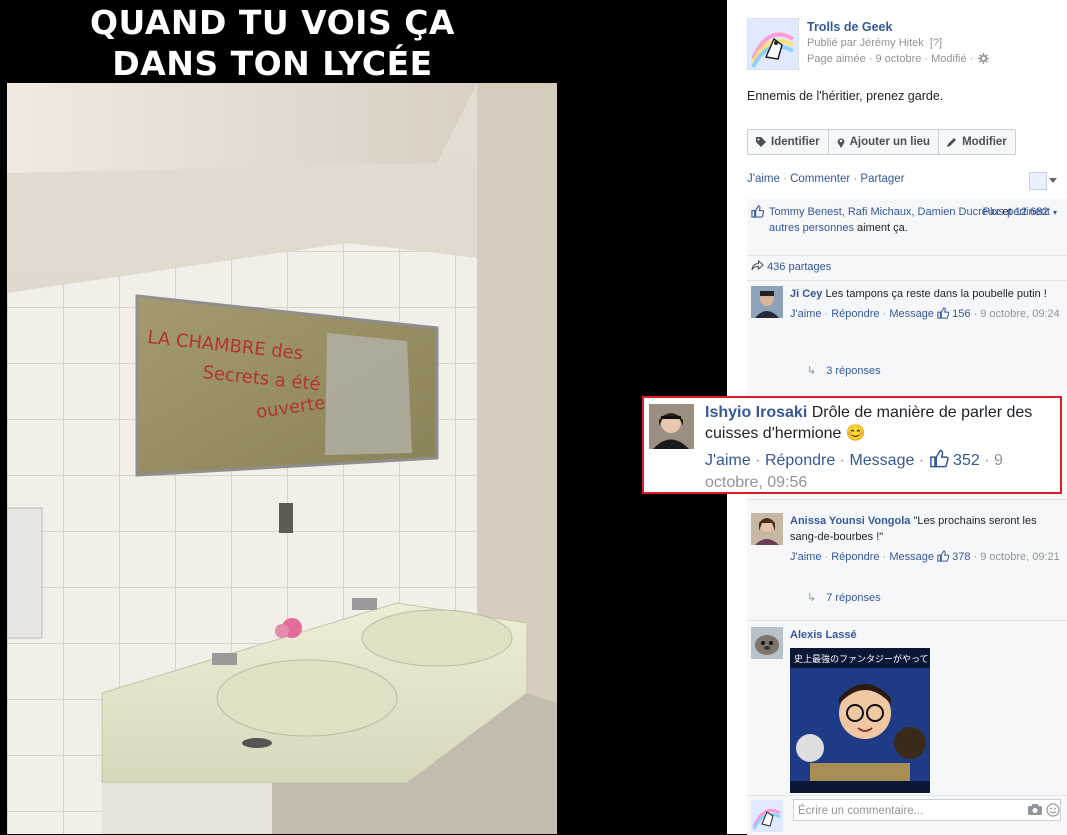 The height and width of the screenshot is (835, 1067). What do you see at coordinates (795, 142) in the screenshot?
I see `tag-button-label: Identifier` at bounding box center [795, 142].